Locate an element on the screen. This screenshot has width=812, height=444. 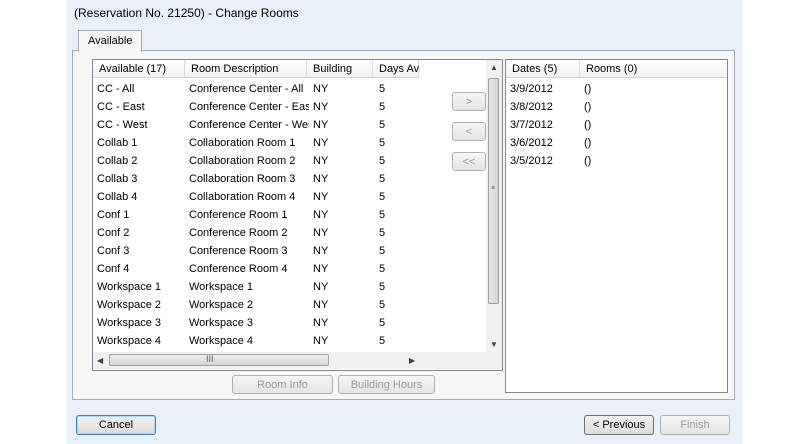
table-row: Collab 3 Collaboration Room 3 NY 5 is located at coordinates (297, 179).